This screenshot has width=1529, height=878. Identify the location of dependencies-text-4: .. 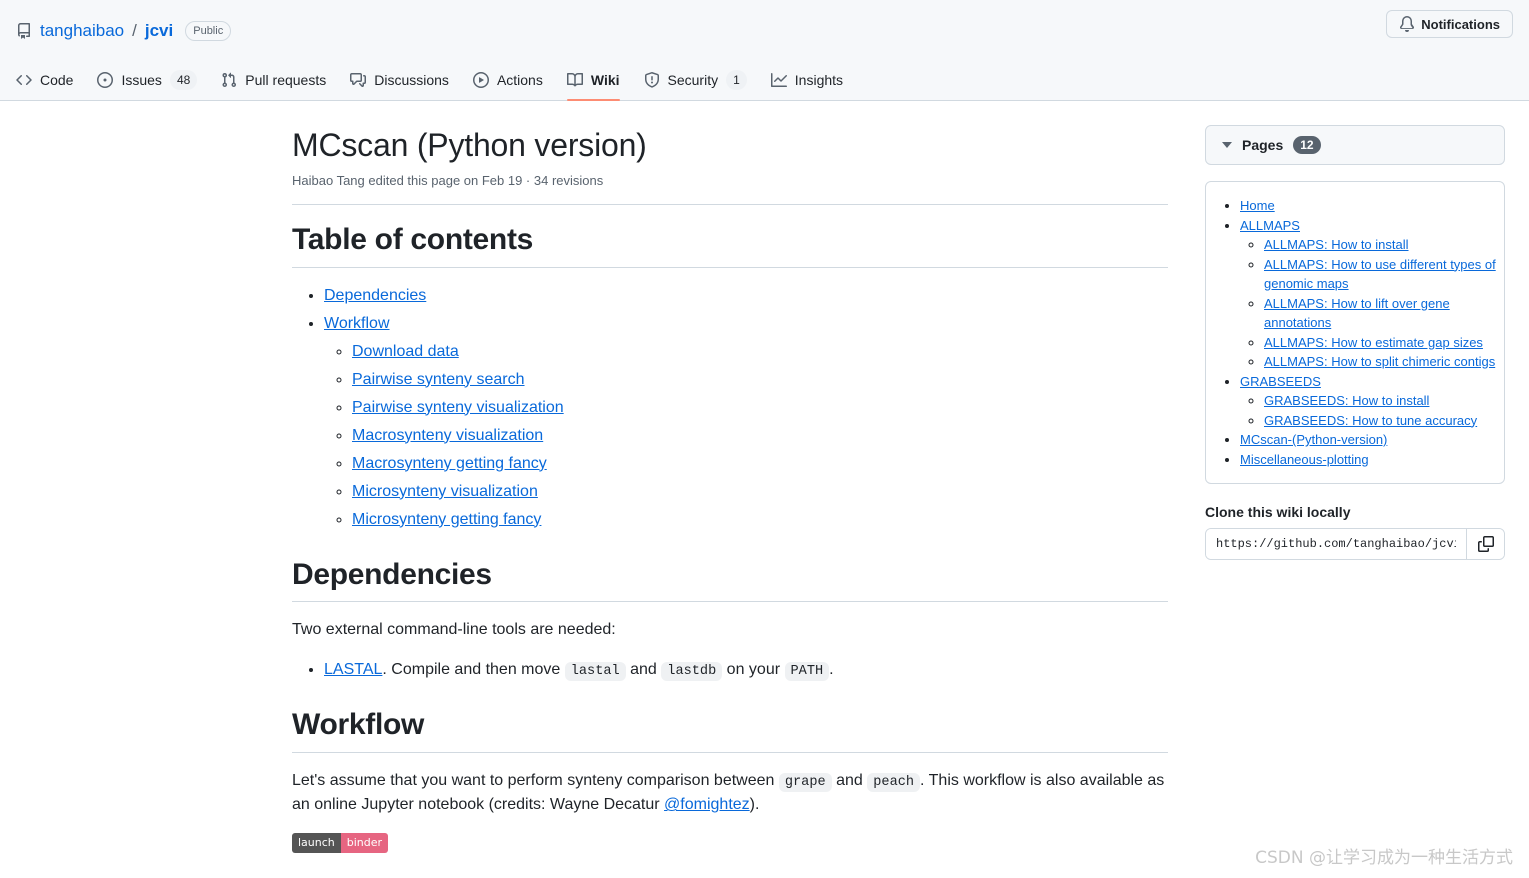
(831, 669).